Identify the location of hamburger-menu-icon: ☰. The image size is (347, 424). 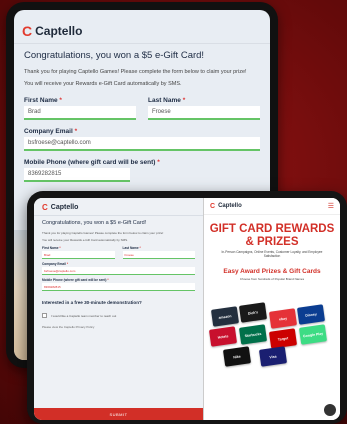
(331, 206).